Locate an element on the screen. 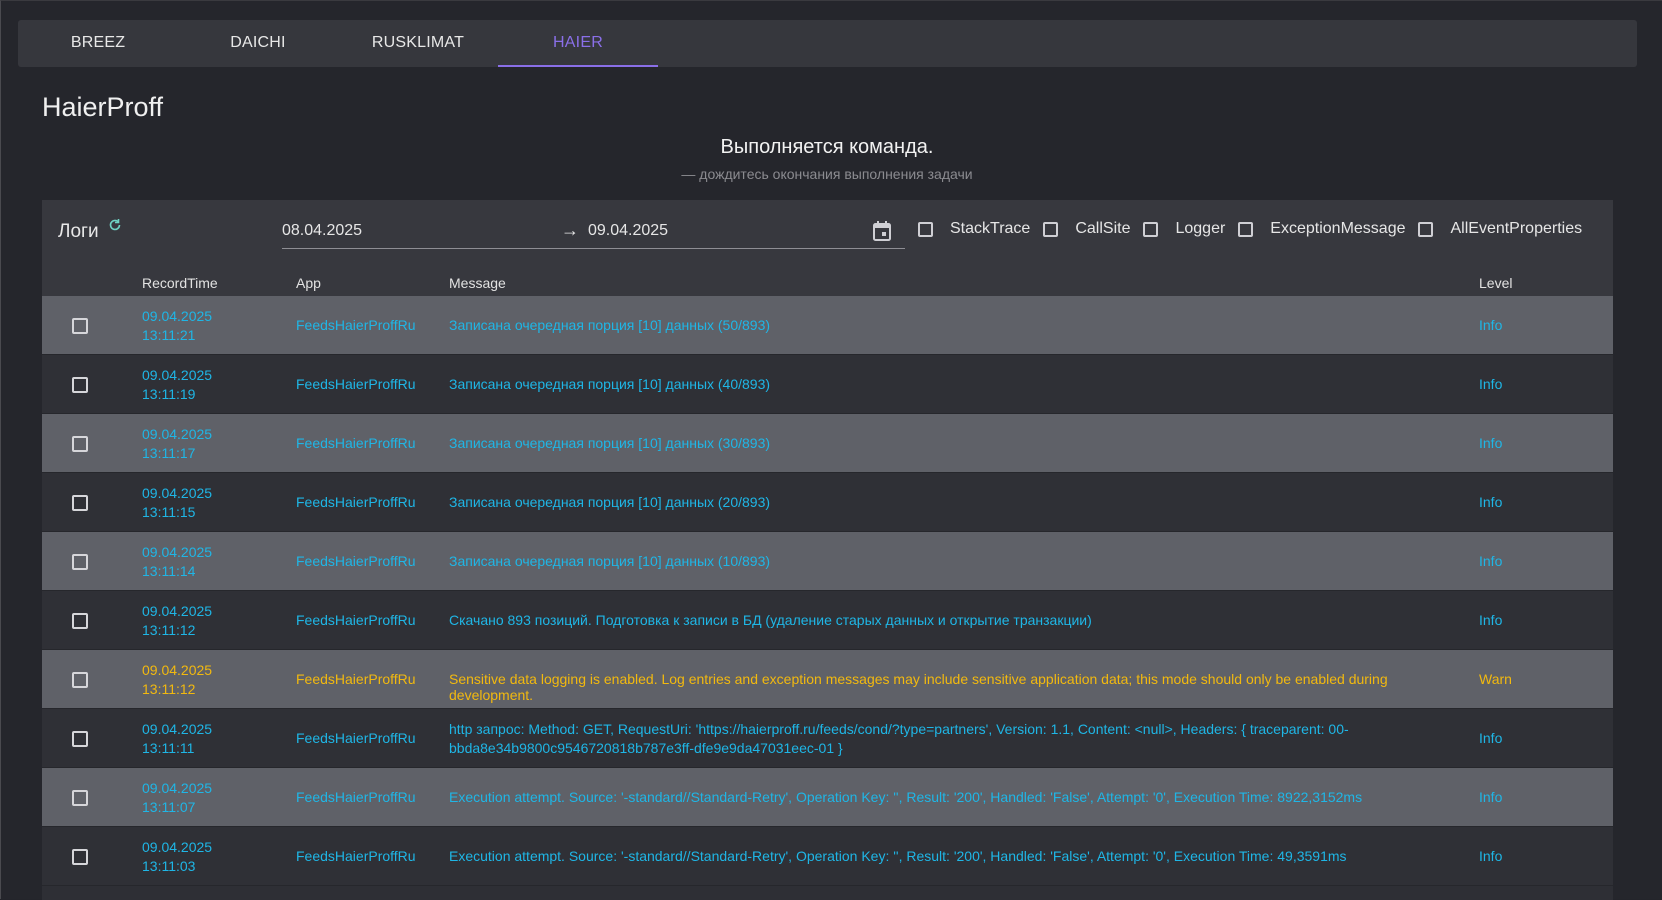 Image resolution: width=1662 pixels, height=900 pixels. record-time: 09.04.2025 13:11:19 is located at coordinates (177, 384).